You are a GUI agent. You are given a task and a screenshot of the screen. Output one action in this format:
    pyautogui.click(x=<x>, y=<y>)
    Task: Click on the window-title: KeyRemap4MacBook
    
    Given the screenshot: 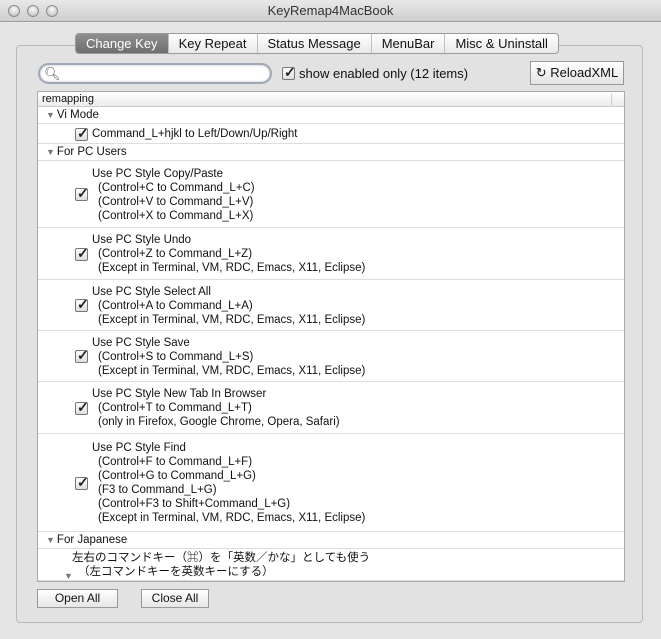 What is the action you would take?
    pyautogui.click(x=330, y=10)
    